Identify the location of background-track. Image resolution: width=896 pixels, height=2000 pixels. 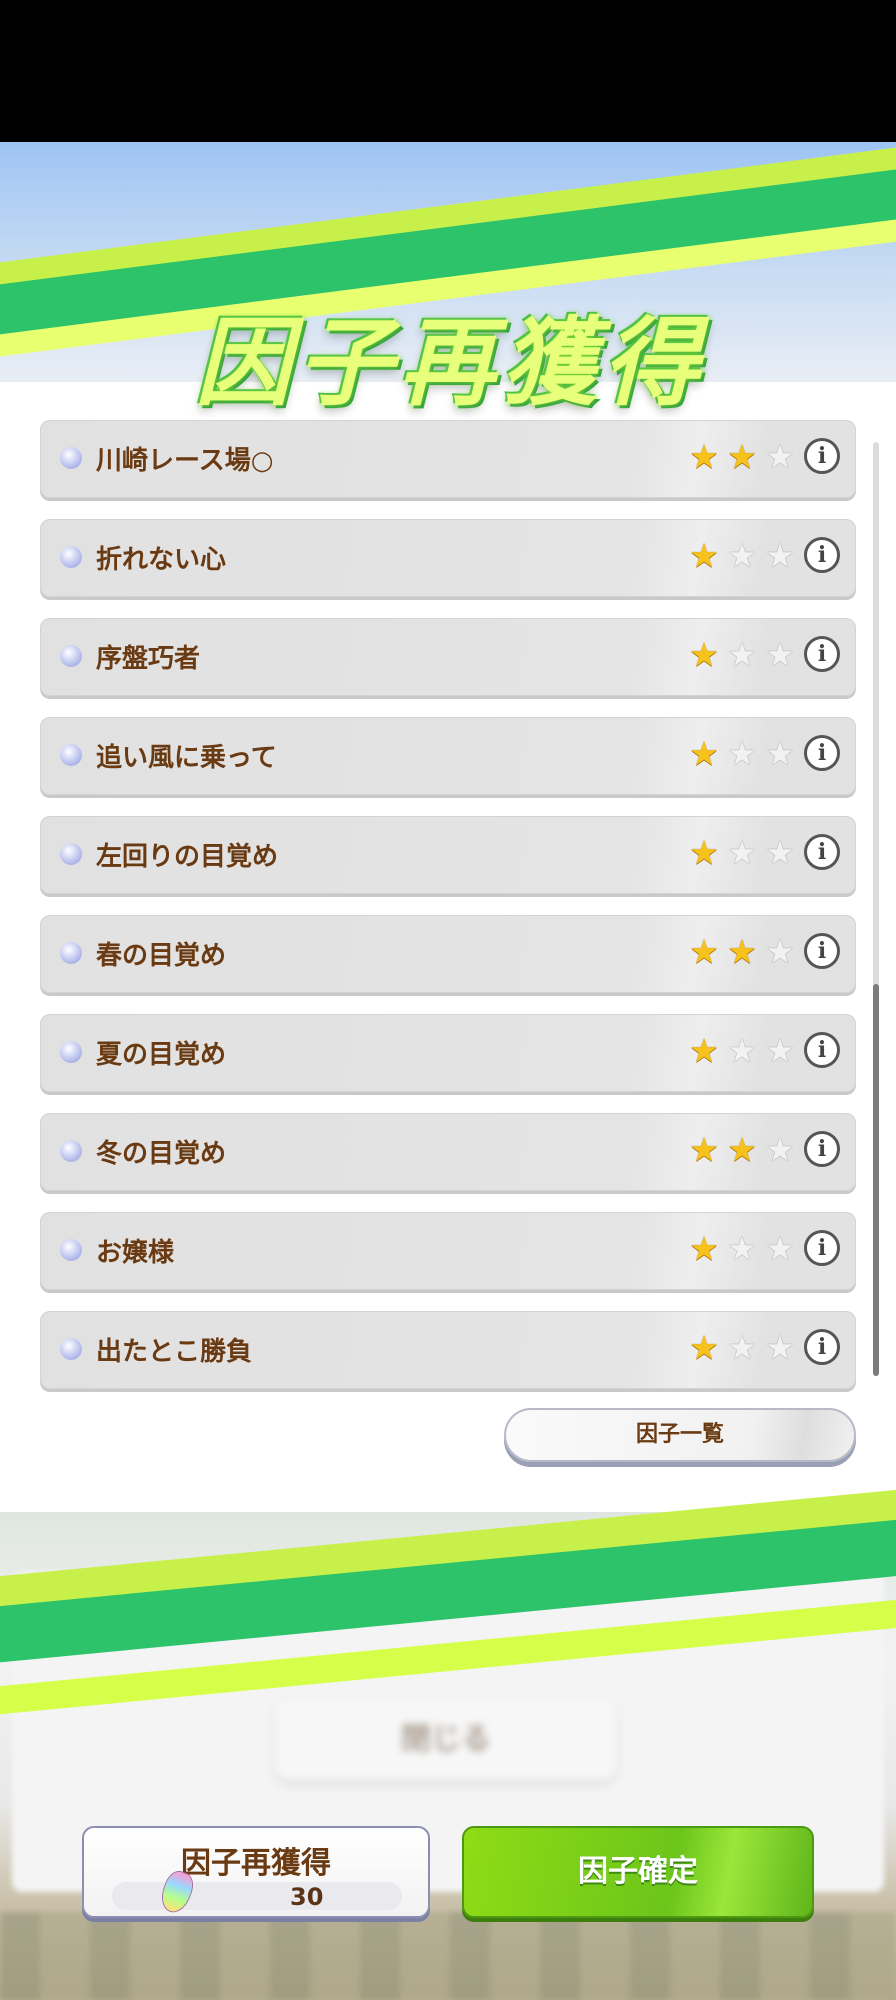
(448, 1956).